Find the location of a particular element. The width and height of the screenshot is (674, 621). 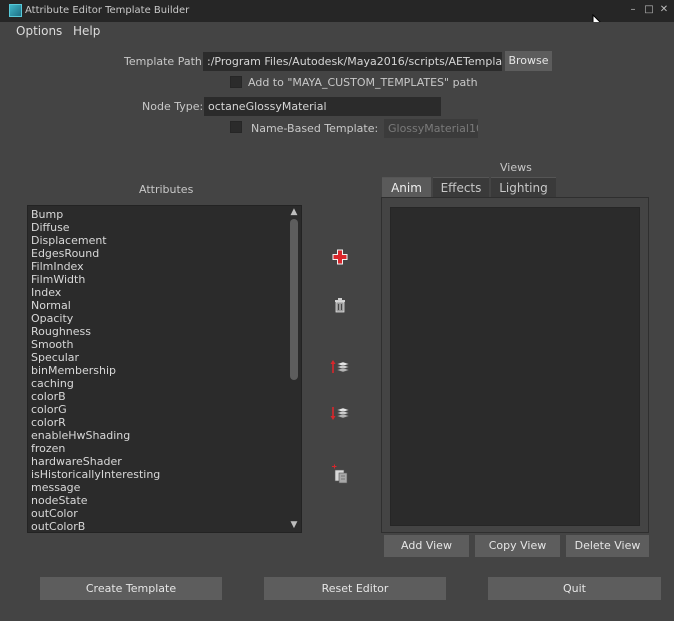

copy-view-button: Copy View is located at coordinates (517, 546).